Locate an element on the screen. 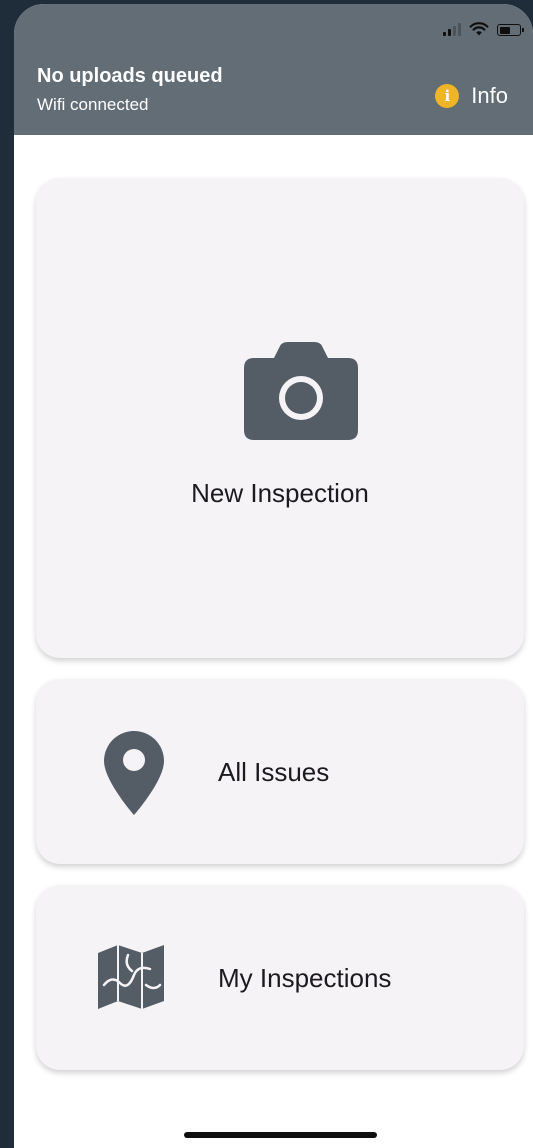 The width and height of the screenshot is (533, 1148). upload-status-title: No uploads queued is located at coordinates (130, 76).